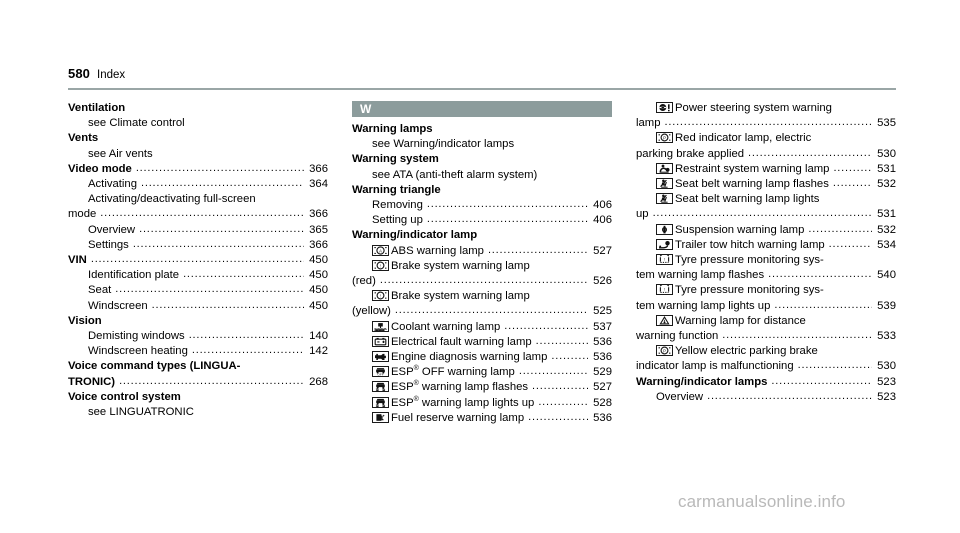 The image size is (960, 533). I want to click on fuel-reserve-warning-lamp-icon, so click(380, 417).